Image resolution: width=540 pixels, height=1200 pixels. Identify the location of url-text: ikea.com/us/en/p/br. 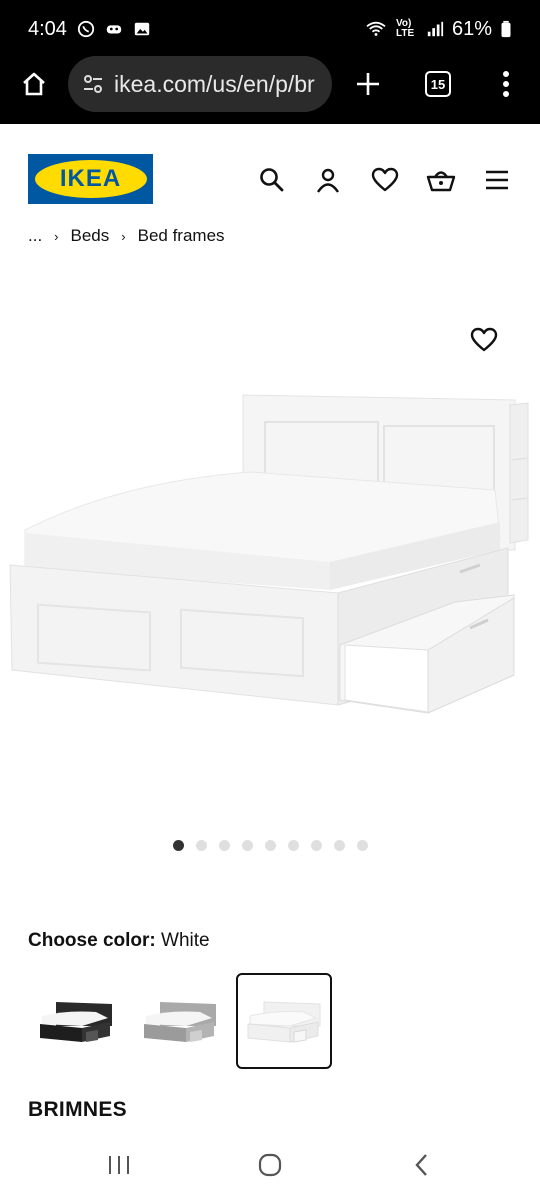
(214, 83).